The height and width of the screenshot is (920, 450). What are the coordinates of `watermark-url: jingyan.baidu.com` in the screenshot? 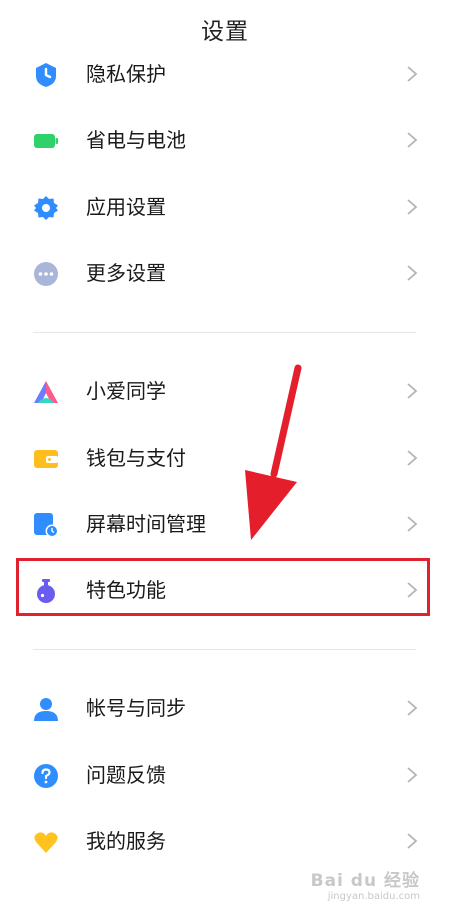 It's located at (373, 896).